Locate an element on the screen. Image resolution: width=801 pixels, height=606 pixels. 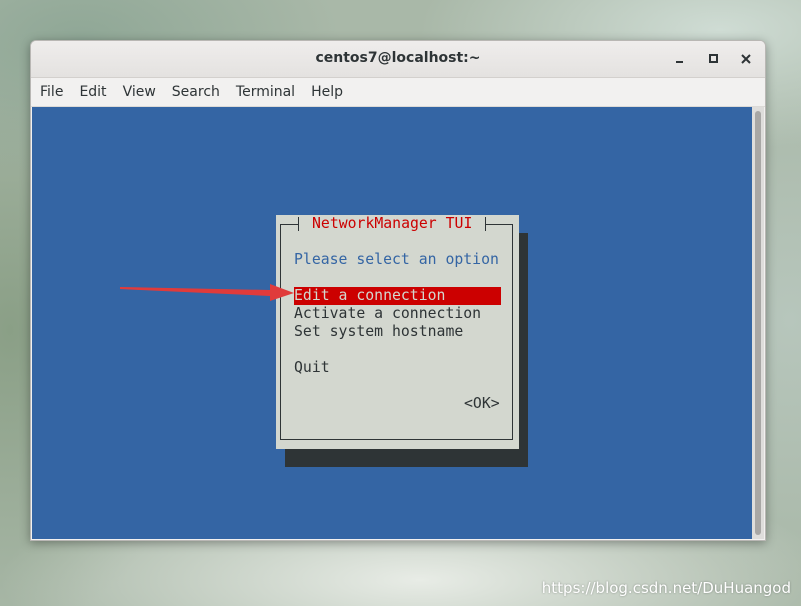
annotation-arrow-icon is located at coordinates (207, 292).